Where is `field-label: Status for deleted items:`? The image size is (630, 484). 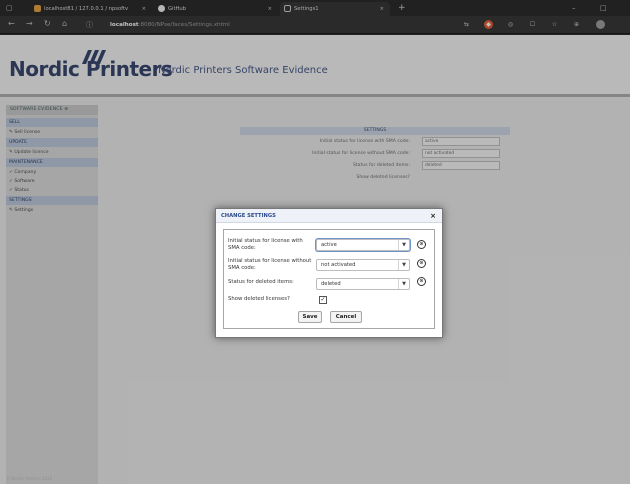
field-label: Status for deleted items: is located at coordinates (261, 282).